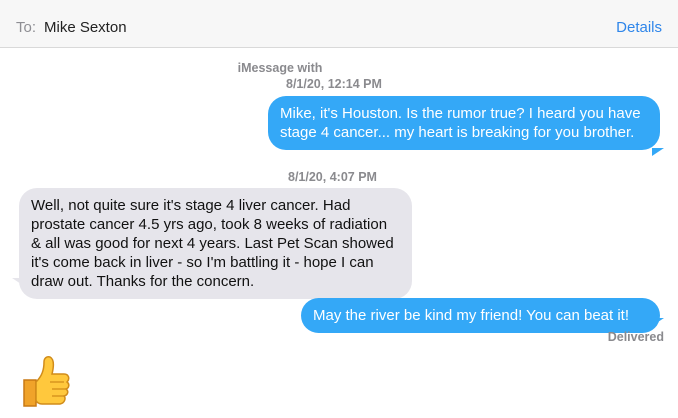 The height and width of the screenshot is (418, 678). What do you see at coordinates (52, 380) in the screenshot?
I see `thumb-hand` at bounding box center [52, 380].